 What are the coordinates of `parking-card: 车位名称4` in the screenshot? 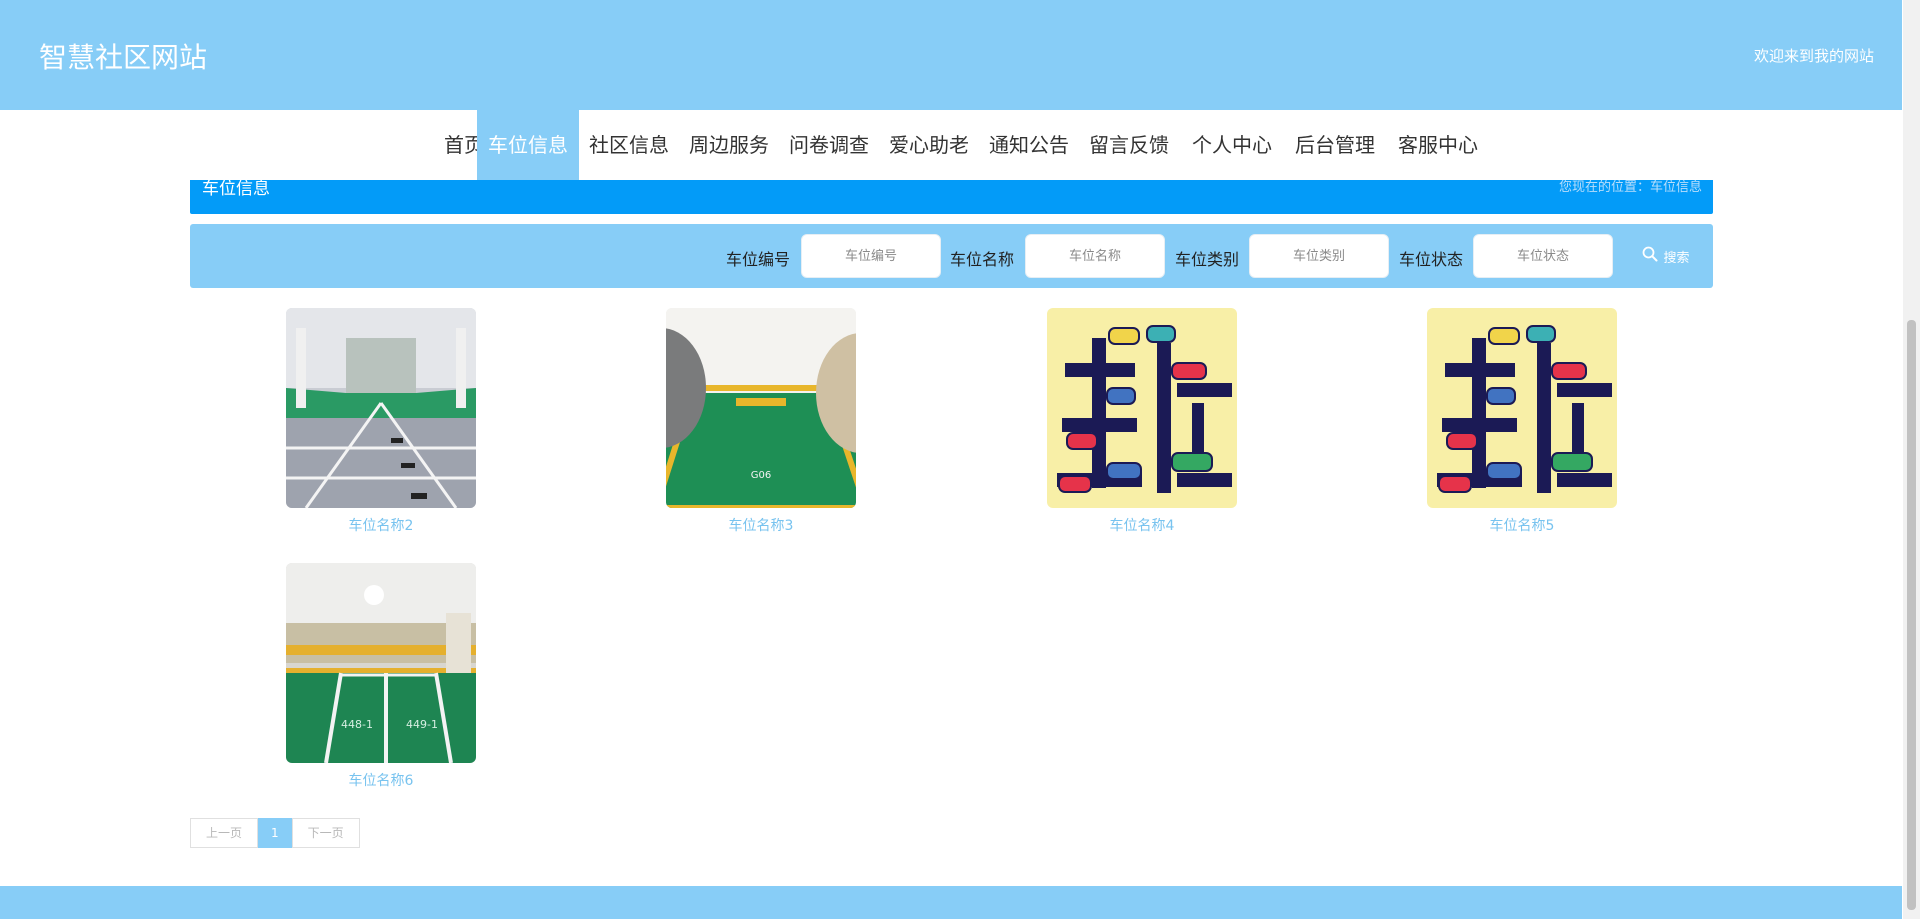 It's located at (1142, 421).